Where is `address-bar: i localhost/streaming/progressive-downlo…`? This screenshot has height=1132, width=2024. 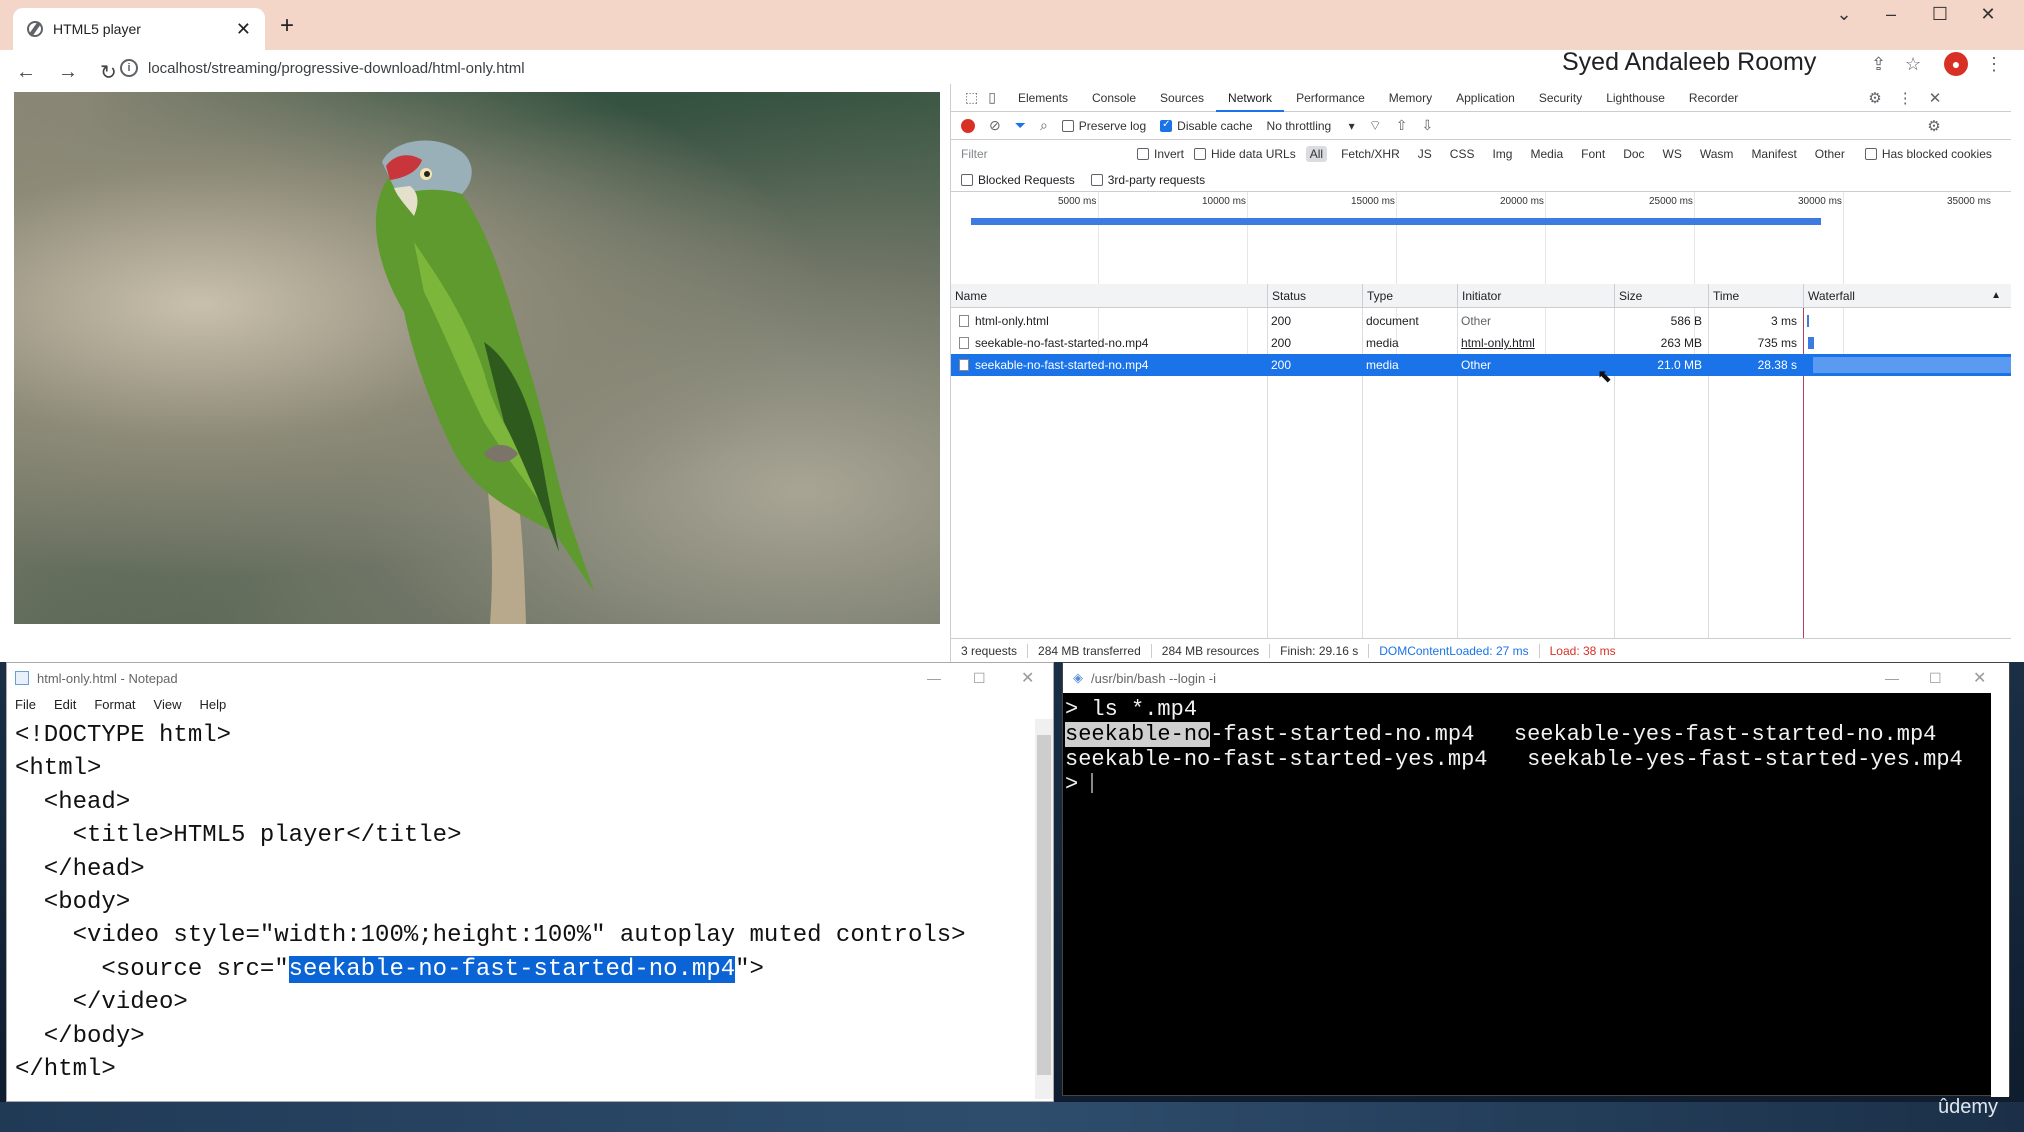 address-bar: i localhost/streaming/progressive-downlo… is located at coordinates (820, 68).